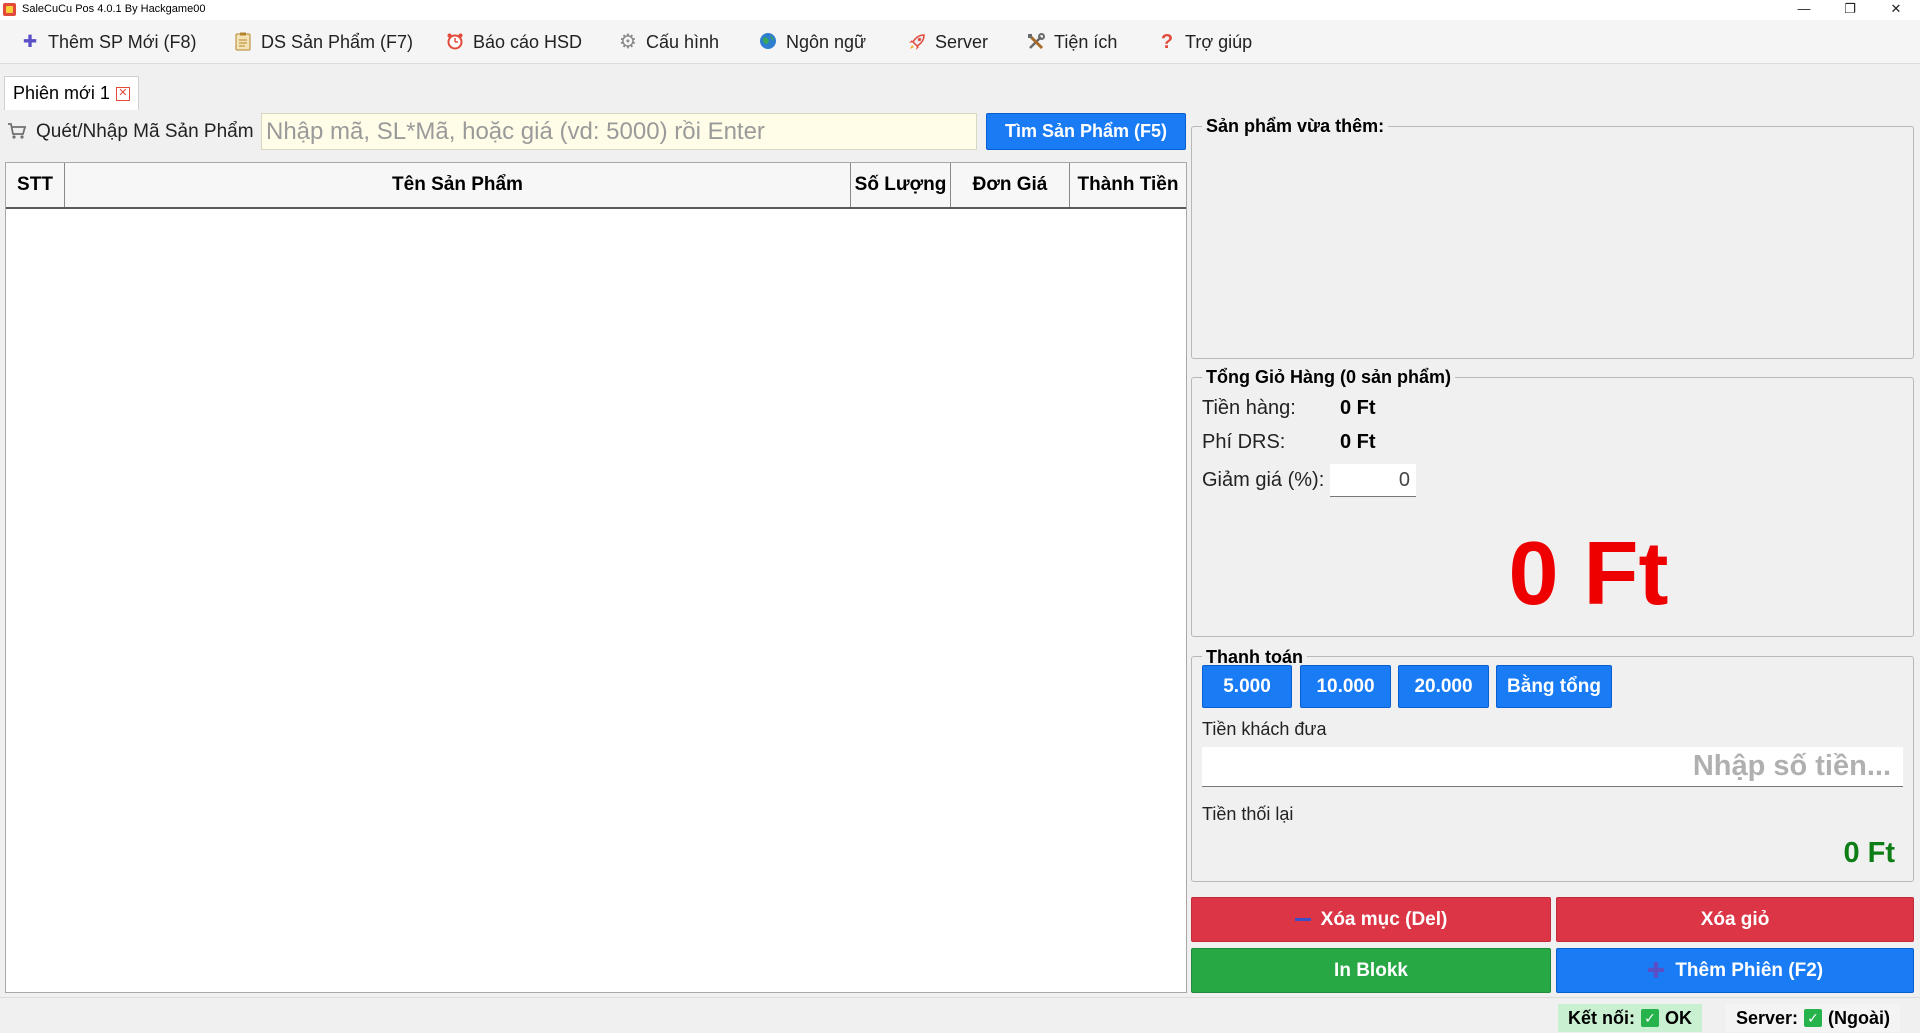 This screenshot has height=1033, width=1920. I want to click on clear-cart-label: Xóa giỏ, so click(1735, 919).